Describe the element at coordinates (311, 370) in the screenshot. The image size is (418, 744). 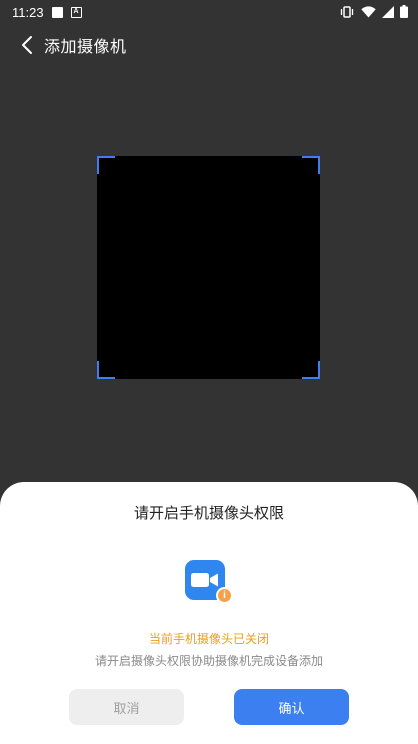
I see `scanner-corner-bottom-right` at that location.